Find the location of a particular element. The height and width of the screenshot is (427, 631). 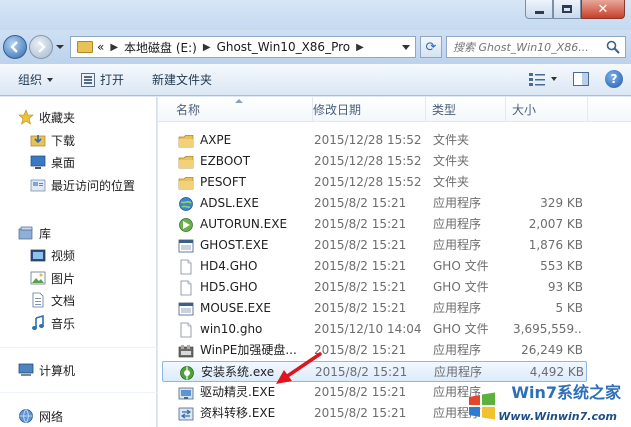

sidebar-item-videos: 视频 is located at coordinates (52, 255).